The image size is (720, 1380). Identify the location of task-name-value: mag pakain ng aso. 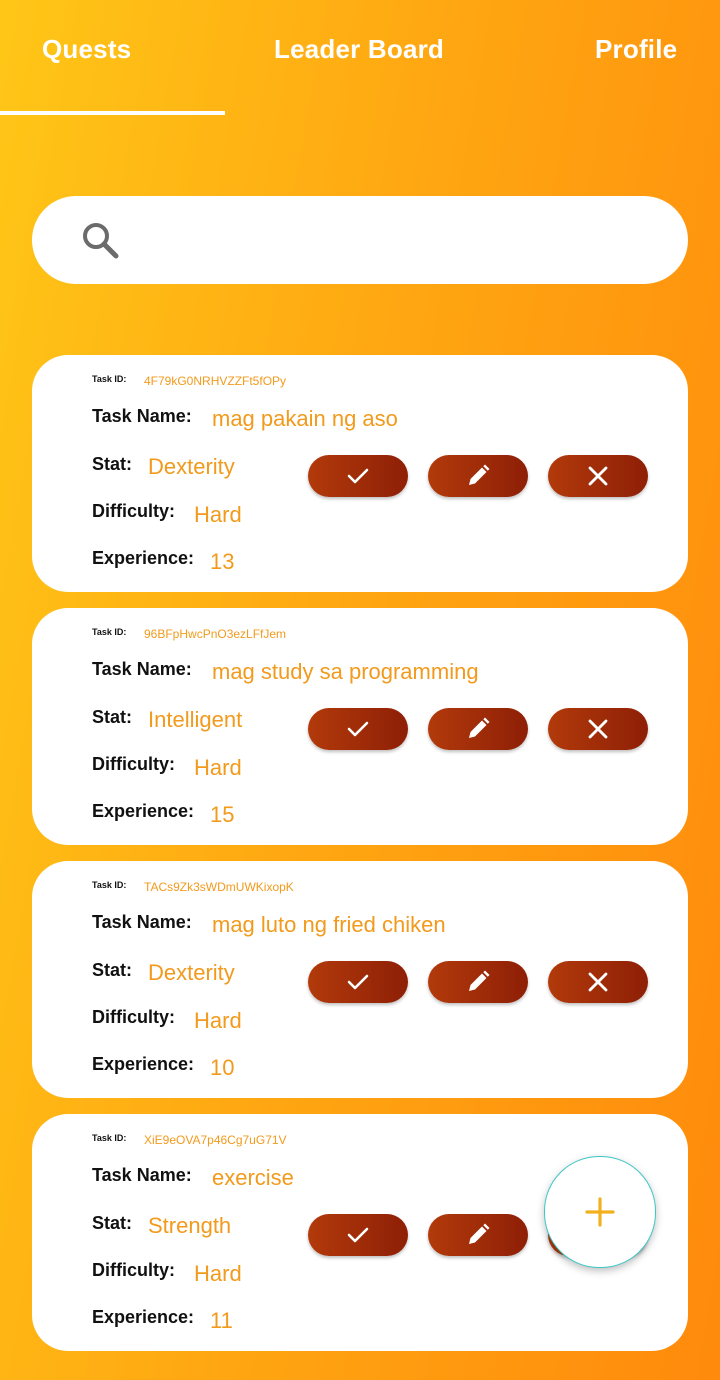
(305, 418).